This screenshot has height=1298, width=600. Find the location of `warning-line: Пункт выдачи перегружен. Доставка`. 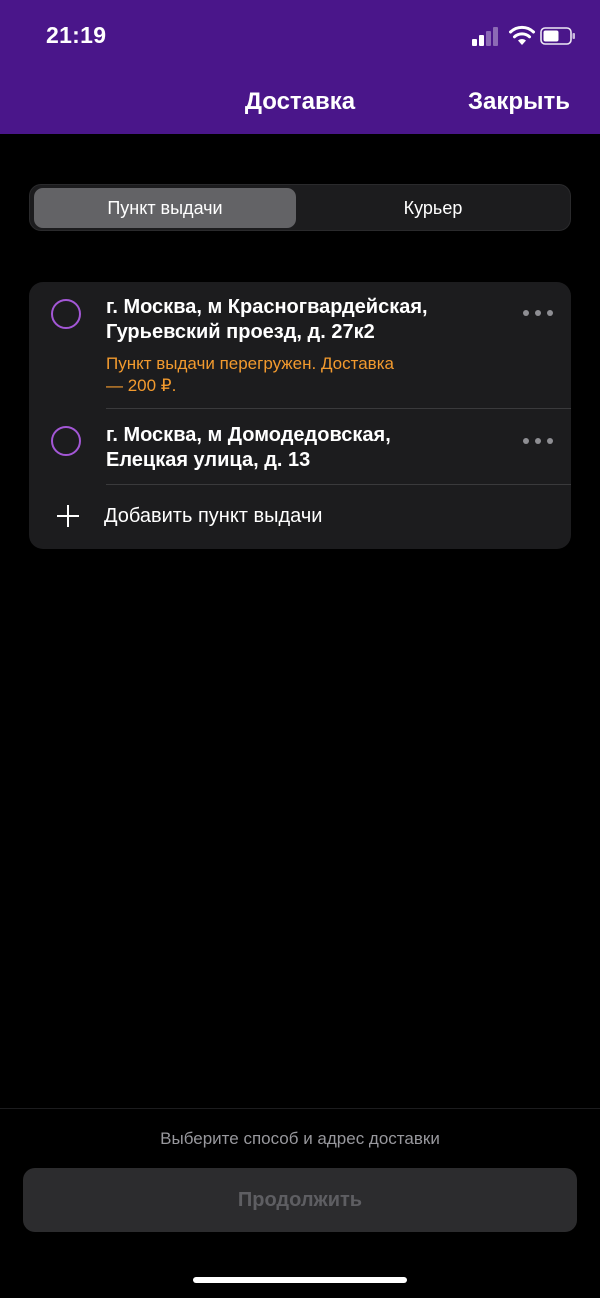

warning-line: Пункт выдачи перегружен. Доставка is located at coordinates (250, 363).